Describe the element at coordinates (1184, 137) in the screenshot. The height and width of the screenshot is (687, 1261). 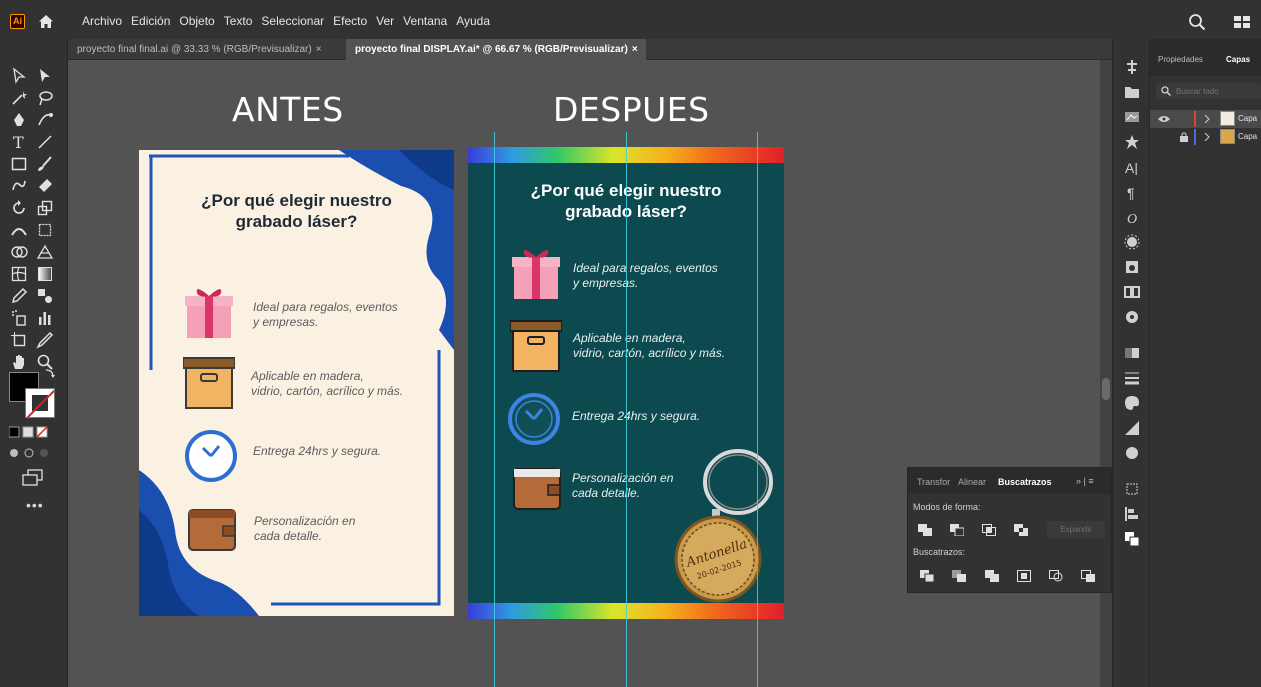
I see `lock-icon` at that location.